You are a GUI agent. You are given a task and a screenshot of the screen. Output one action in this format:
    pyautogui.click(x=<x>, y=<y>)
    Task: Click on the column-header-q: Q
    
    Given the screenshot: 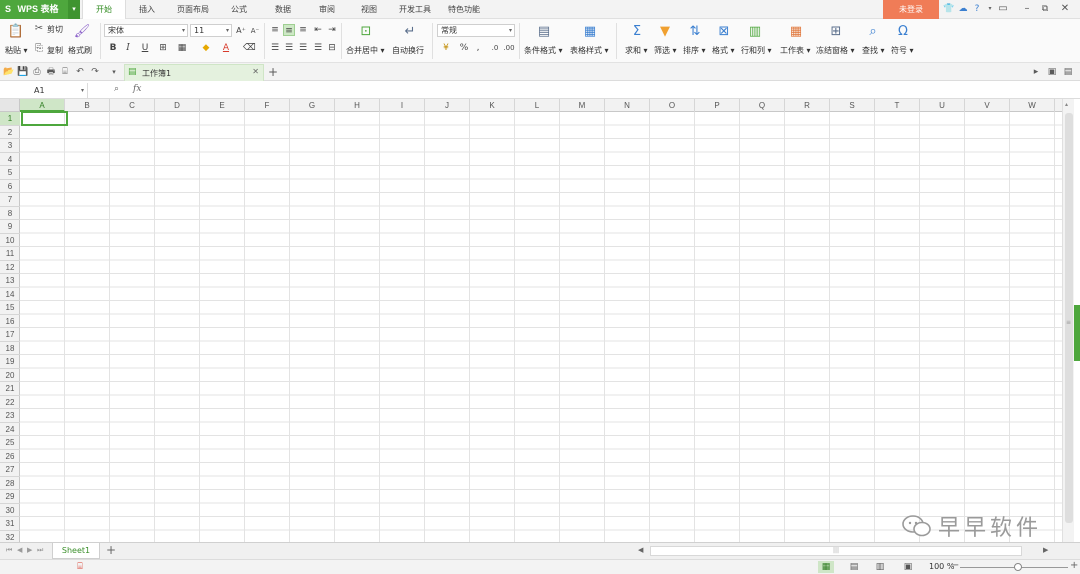 What is the action you would take?
    pyautogui.click(x=762, y=105)
    